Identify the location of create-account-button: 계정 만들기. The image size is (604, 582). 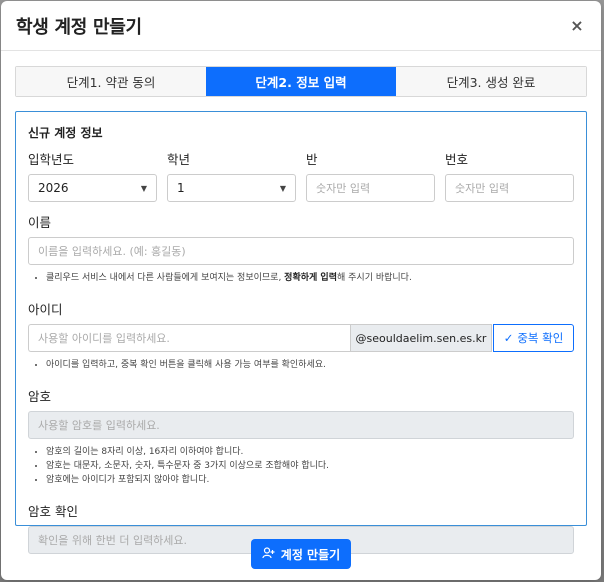
(301, 554).